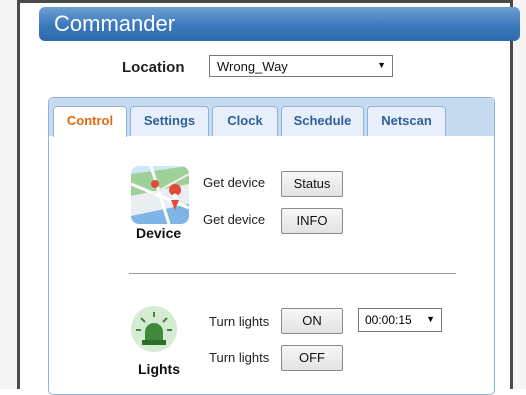 This screenshot has width=526, height=395. I want to click on app-header: Commander, so click(279, 24).